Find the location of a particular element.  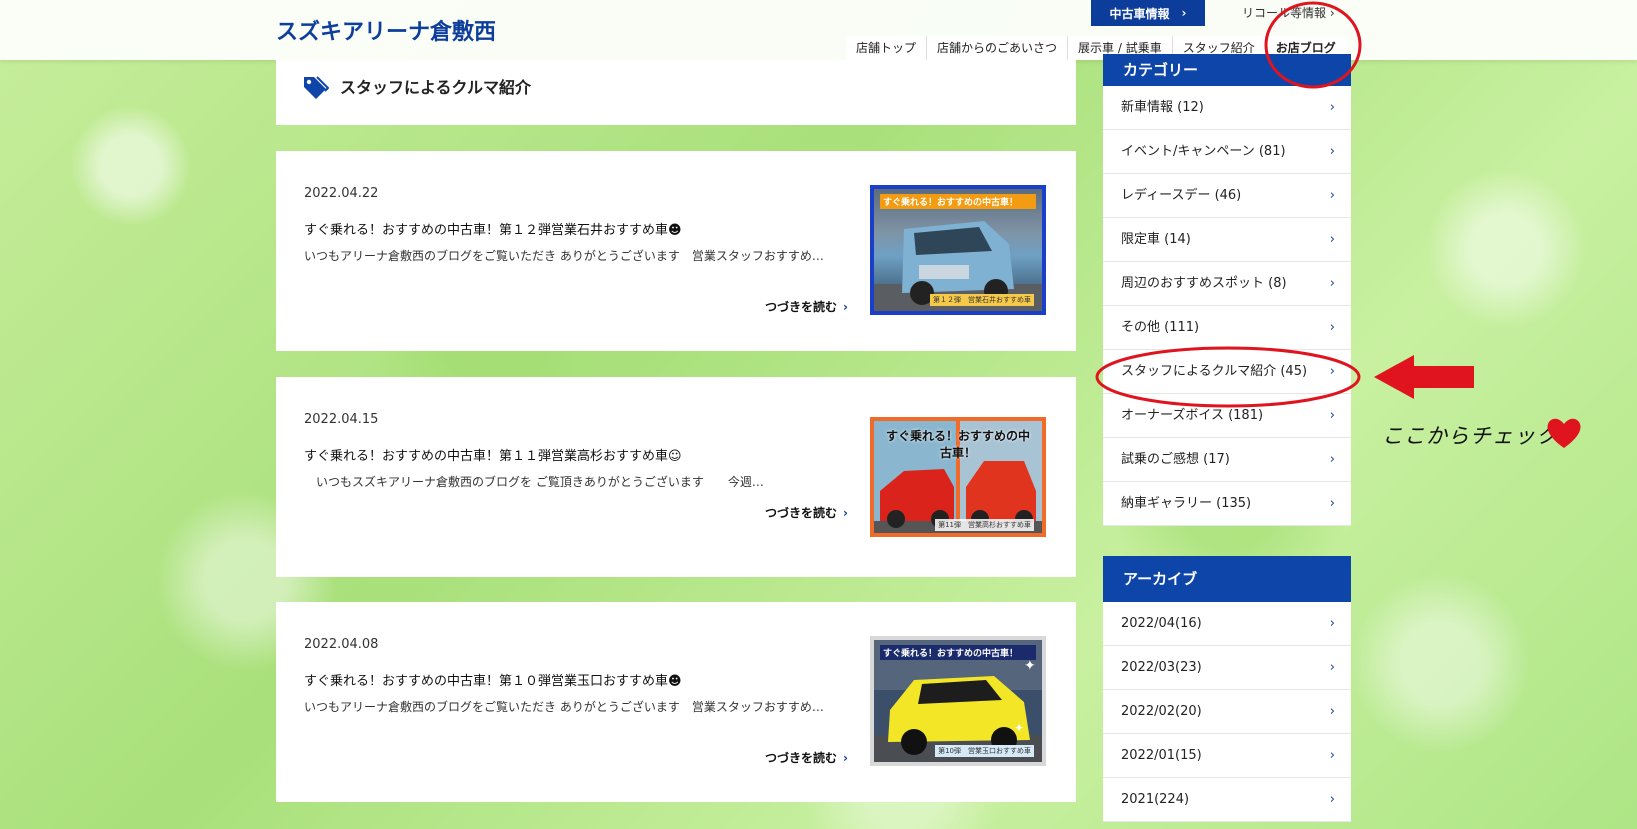

post-thumbnail: すぐ乗れる！おすすめの中古車！ 第11弾 営業高杉おすすめ車 is located at coordinates (958, 477).